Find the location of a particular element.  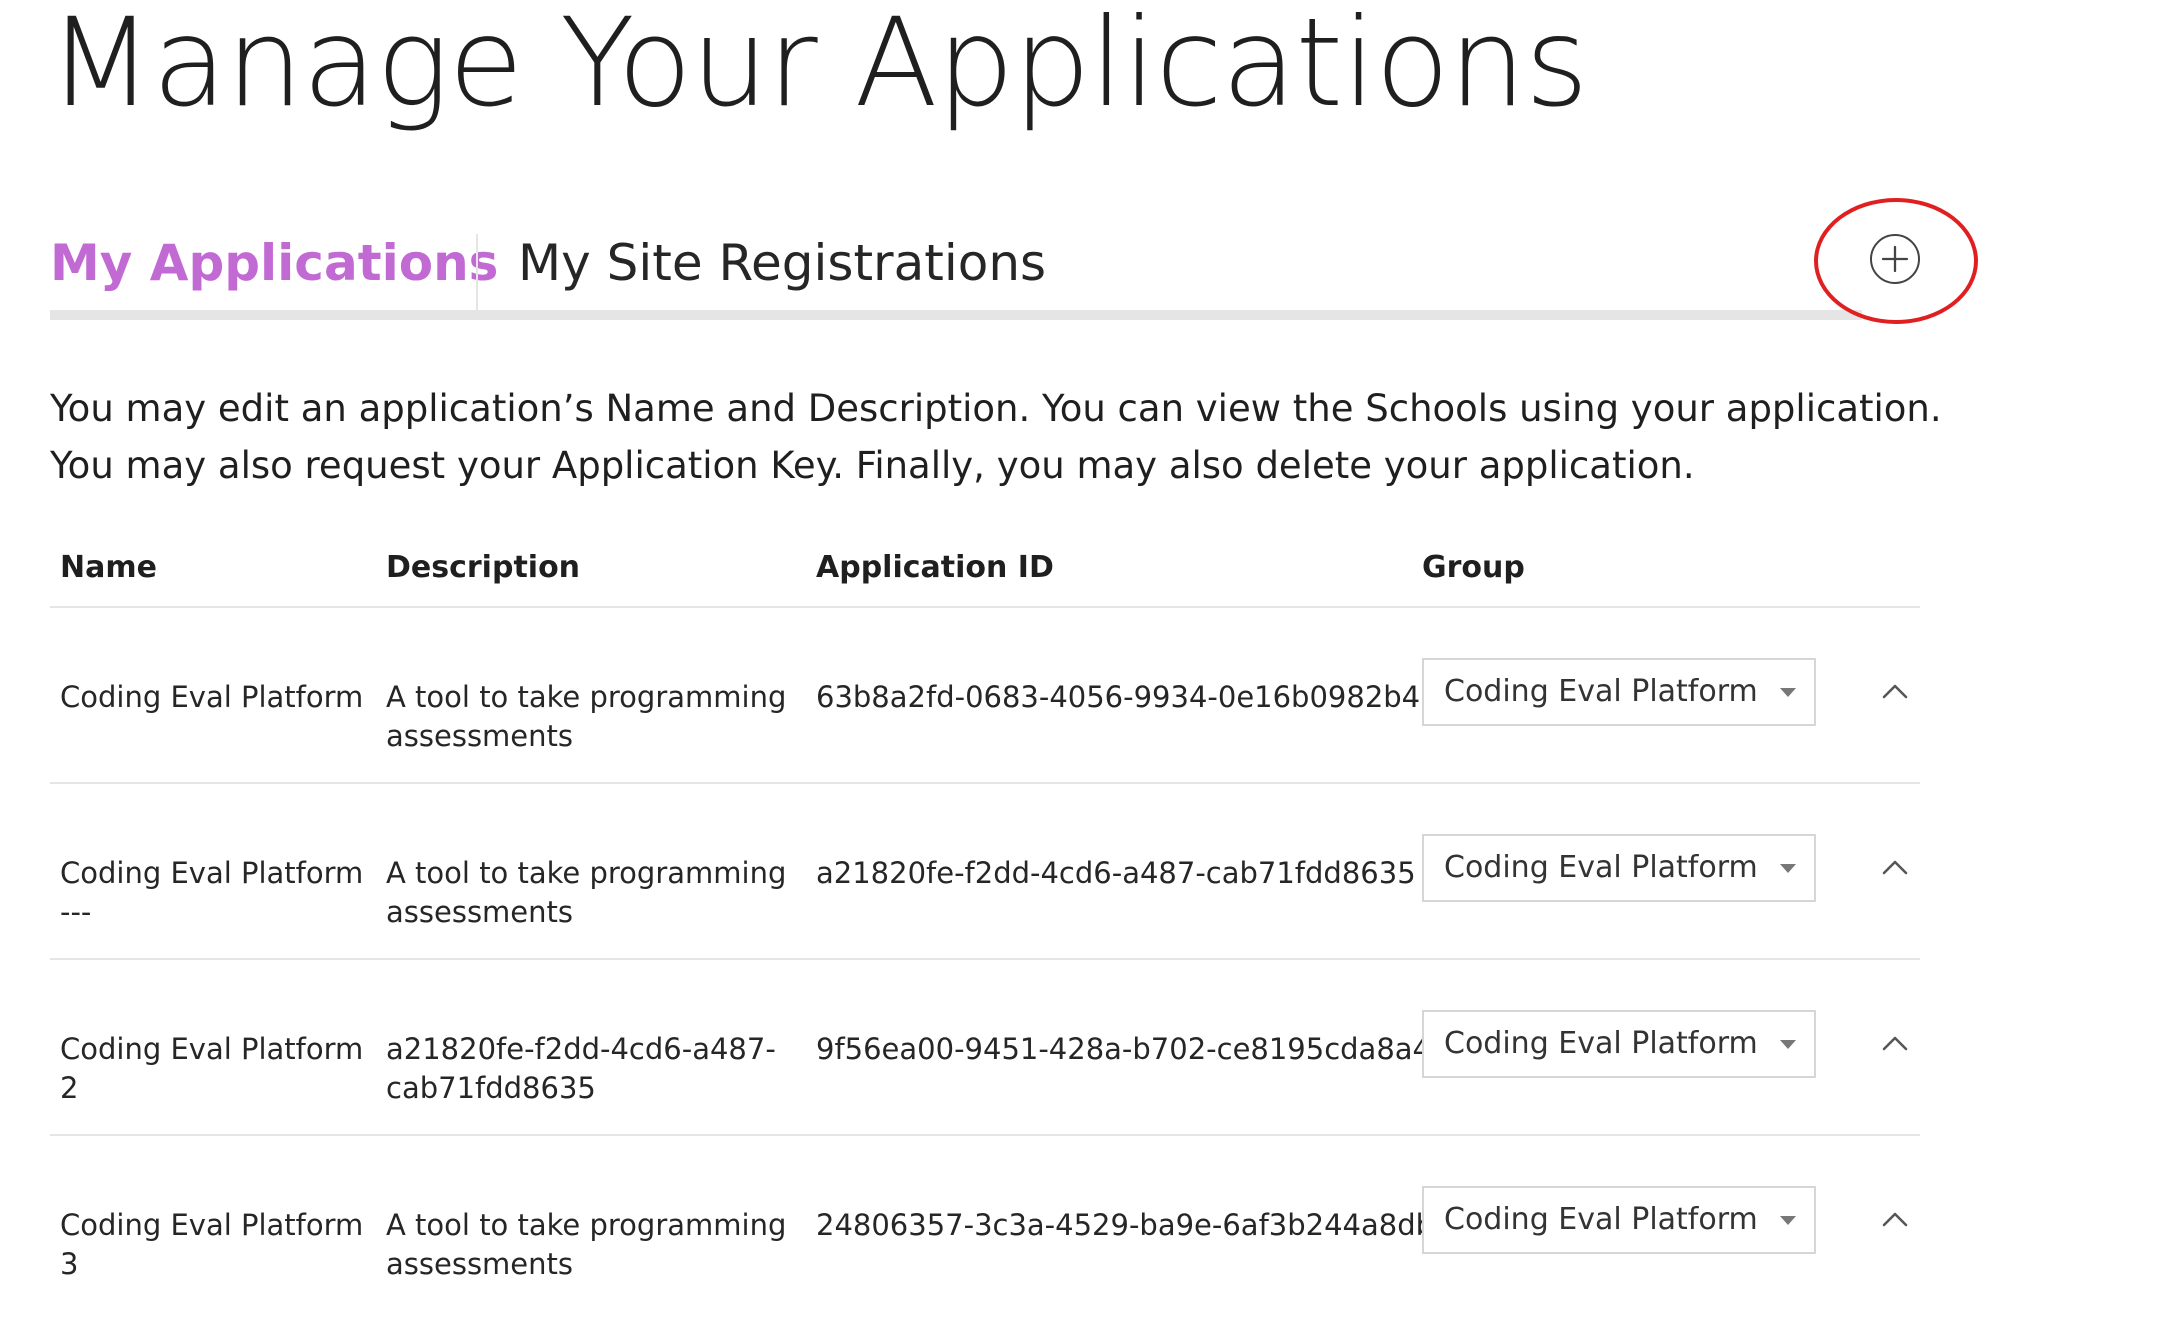

tab-bar: My Applications My Site Registrations is located at coordinates (955, 268).